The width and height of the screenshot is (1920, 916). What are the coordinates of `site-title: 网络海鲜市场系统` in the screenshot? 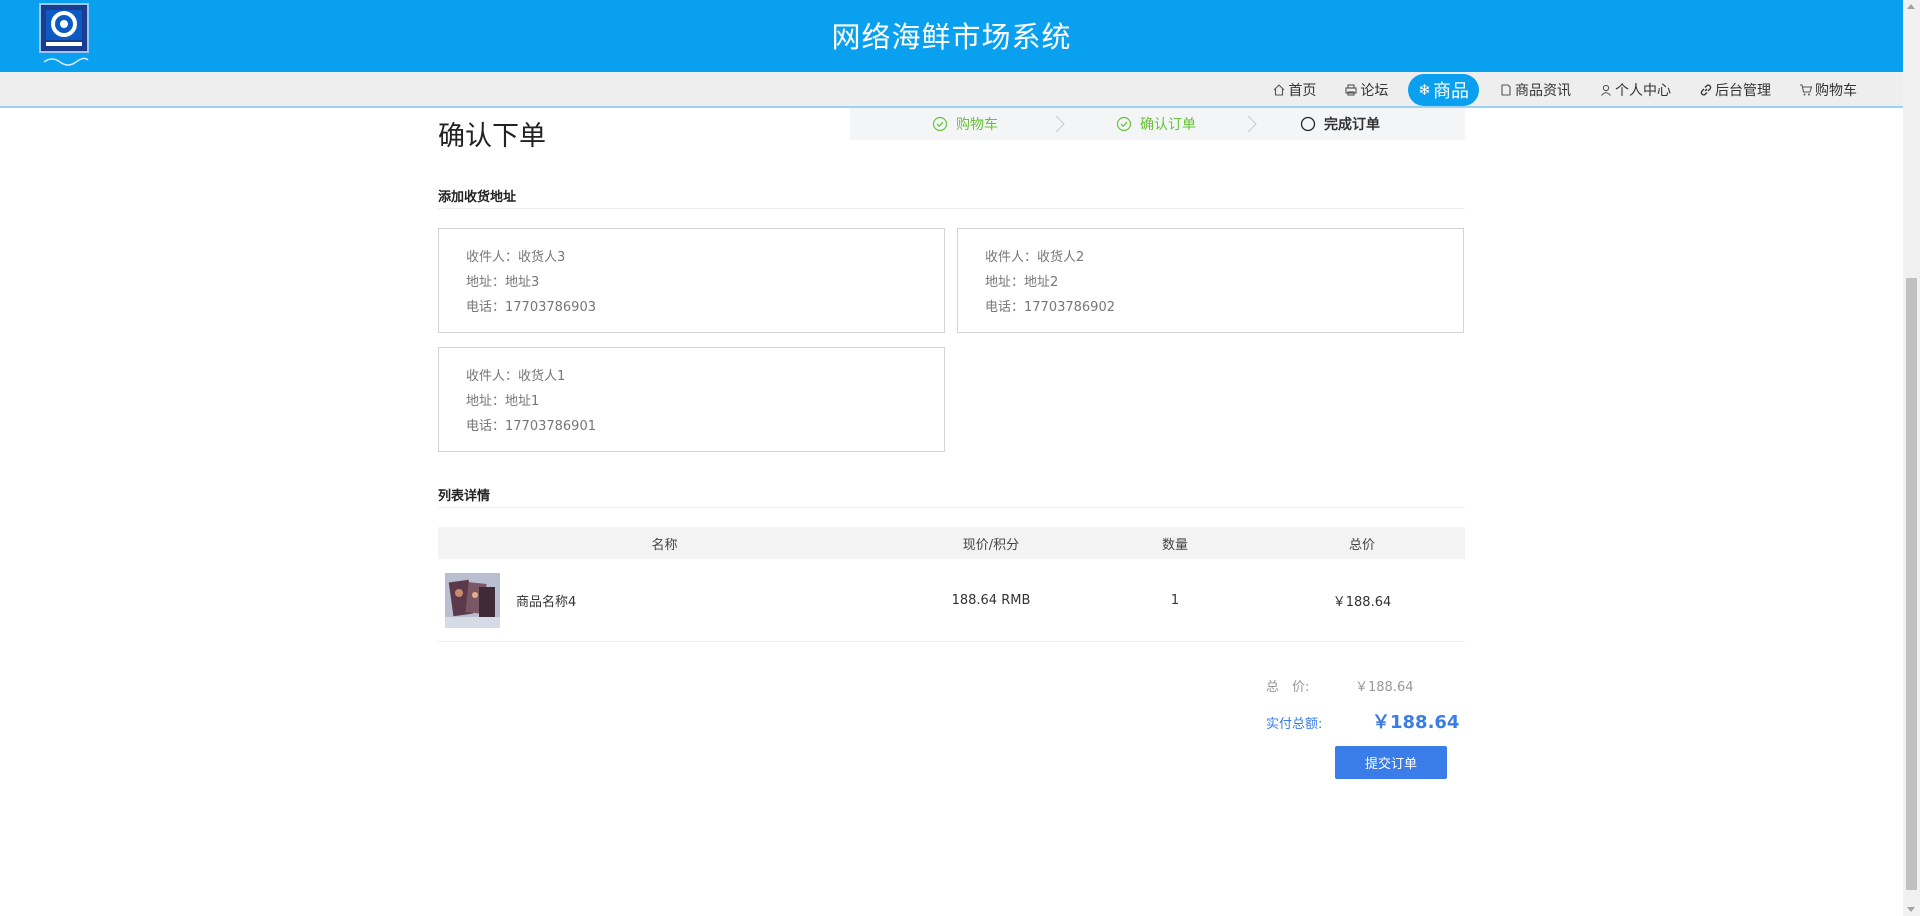 It's located at (951, 37).